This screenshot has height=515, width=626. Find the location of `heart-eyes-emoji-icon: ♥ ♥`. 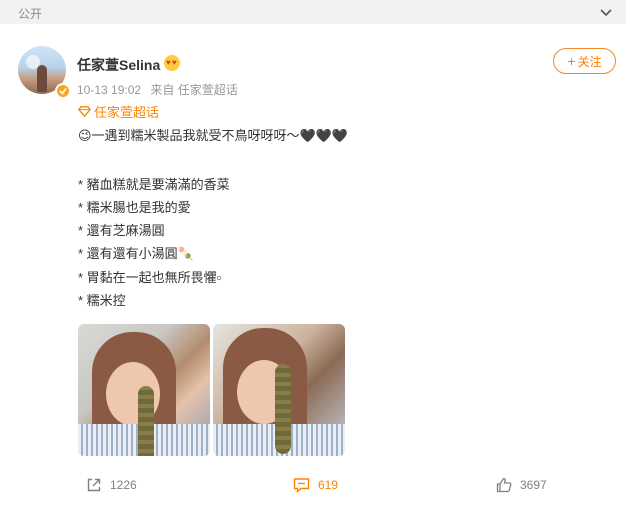

heart-eyes-emoji-icon: ♥ ♥ is located at coordinates (172, 63).